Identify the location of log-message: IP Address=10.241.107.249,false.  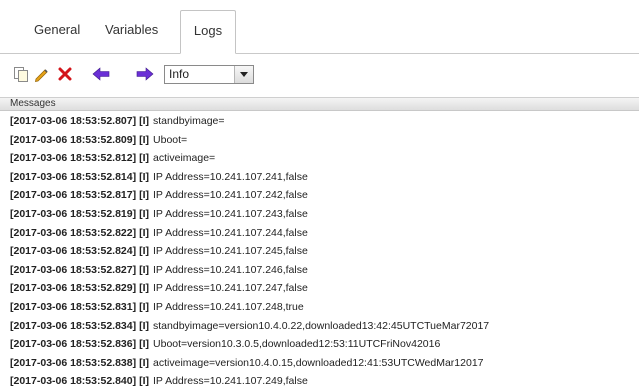
(230, 381).